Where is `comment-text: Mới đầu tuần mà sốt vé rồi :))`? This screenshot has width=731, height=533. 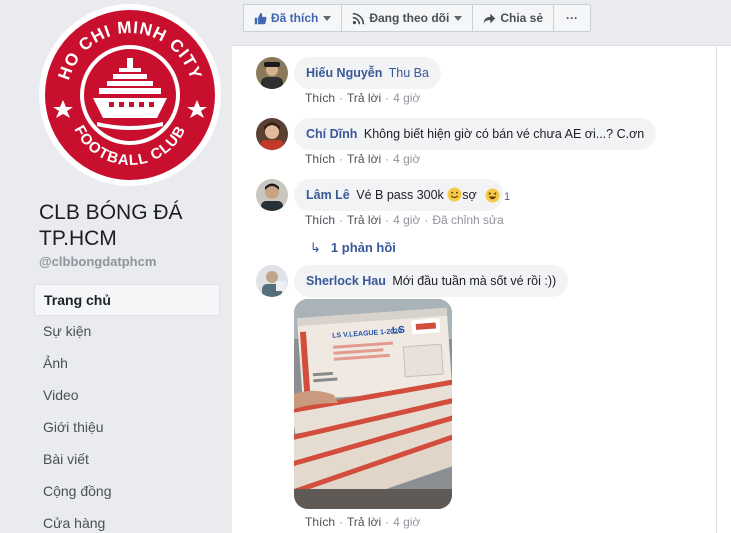 comment-text: Mới đầu tuần mà sốt vé rồi :)) is located at coordinates (474, 281).